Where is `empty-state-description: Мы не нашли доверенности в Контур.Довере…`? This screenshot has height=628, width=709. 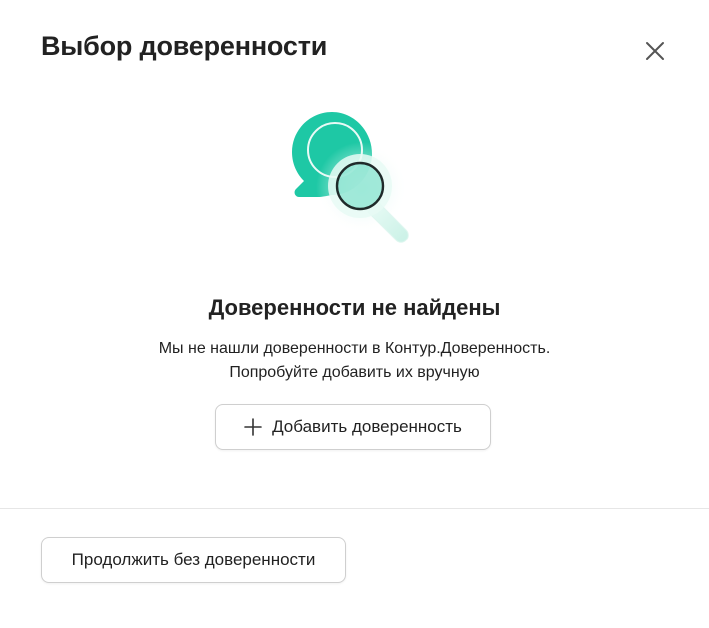 empty-state-description: Мы не нашли доверенности в Контур.Довере… is located at coordinates (354, 361).